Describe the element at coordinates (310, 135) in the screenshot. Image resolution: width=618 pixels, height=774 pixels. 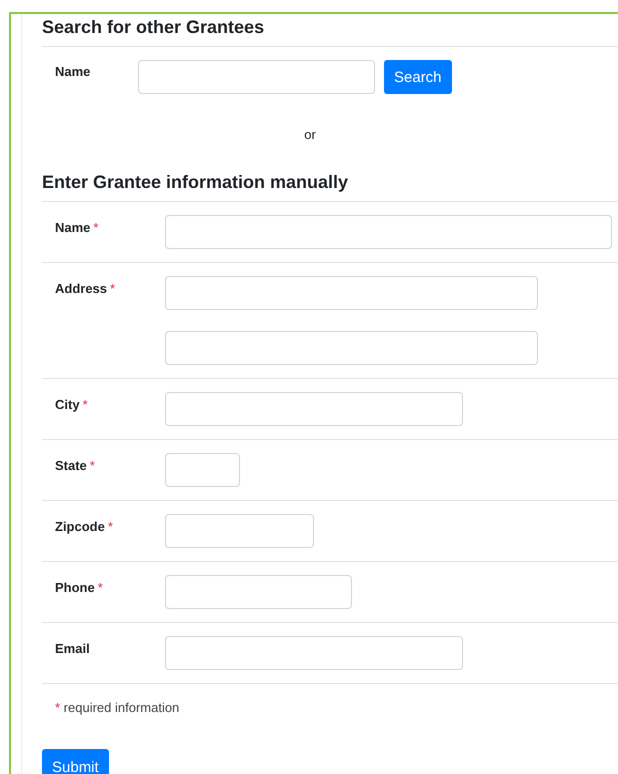
I see `separator-text: or` at that location.